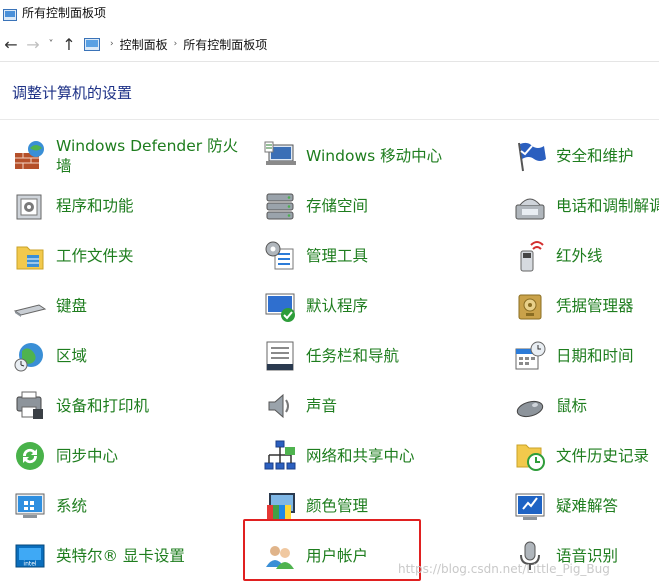 Image resolution: width=659 pixels, height=588 pixels. What do you see at coordinates (337, 256) in the screenshot?
I see `control-panel-item-label: 管理工具` at bounding box center [337, 256].